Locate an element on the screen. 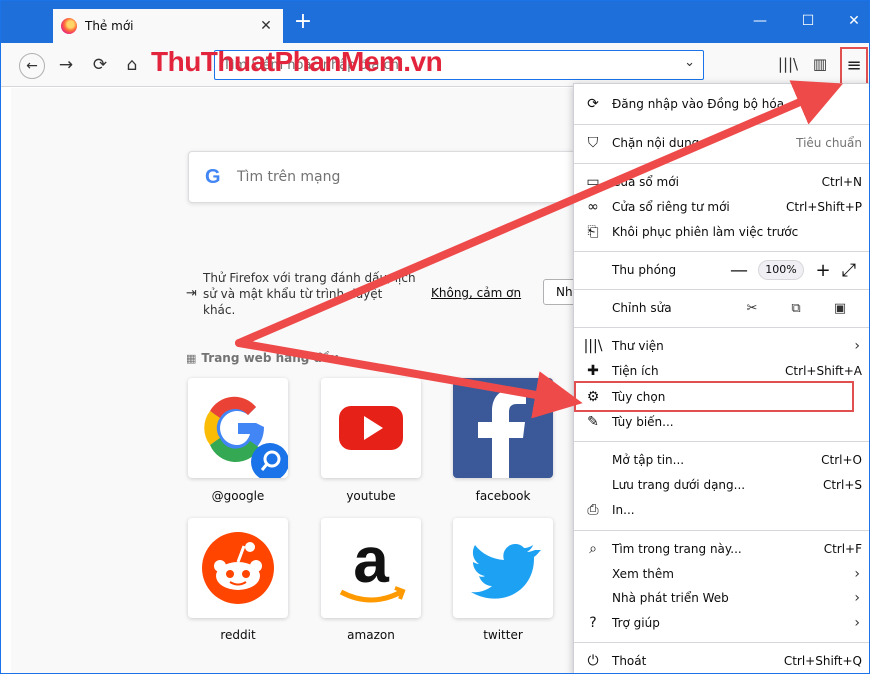 Image resolution: width=870 pixels, height=674 pixels. copy-icon: ⧉ is located at coordinates (796, 308).